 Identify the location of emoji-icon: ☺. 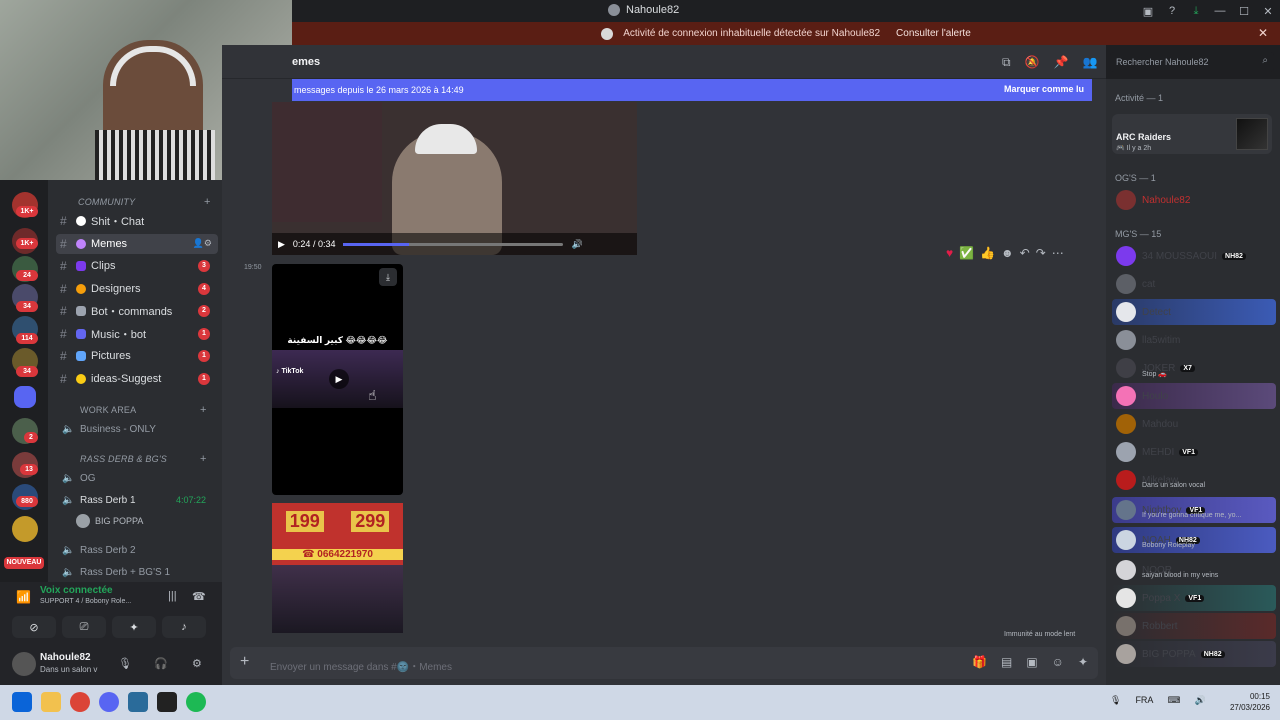
(1058, 662).